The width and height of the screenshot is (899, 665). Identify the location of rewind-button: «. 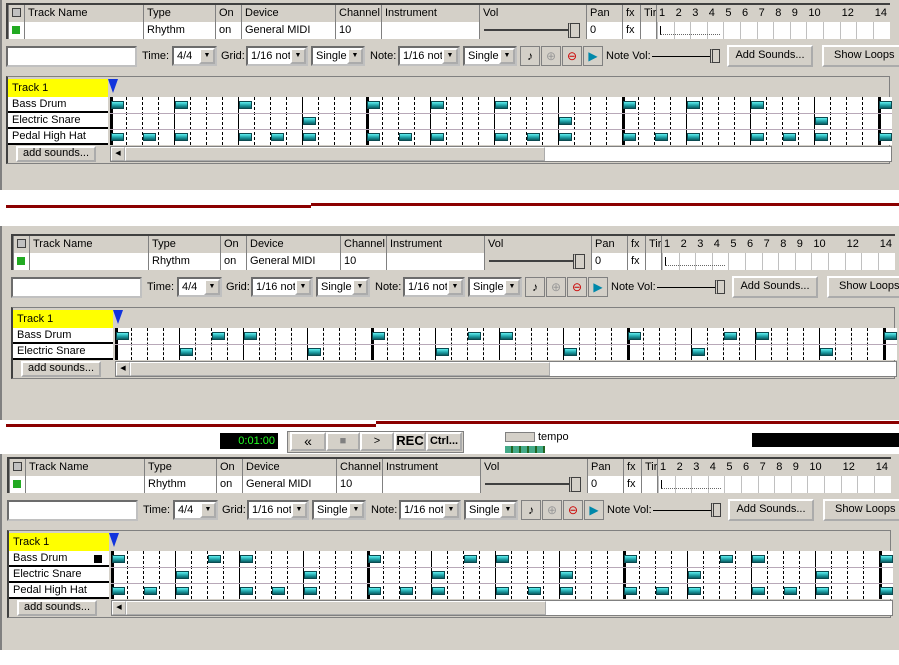
(308, 441).